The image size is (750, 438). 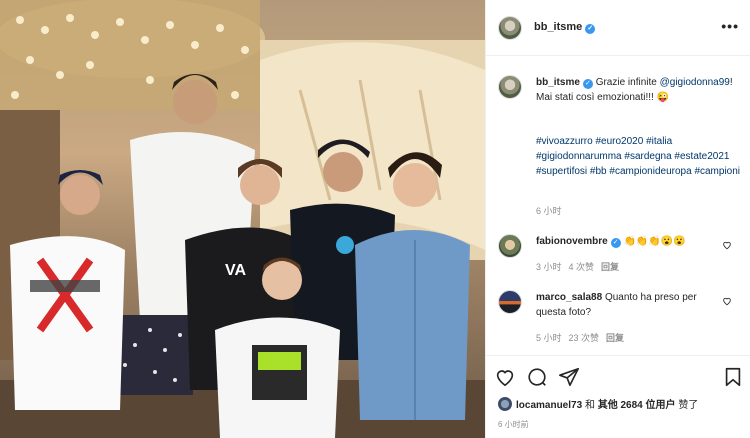 What do you see at coordinates (572, 241) in the screenshot?
I see `comment-username: fabionovembre` at bounding box center [572, 241].